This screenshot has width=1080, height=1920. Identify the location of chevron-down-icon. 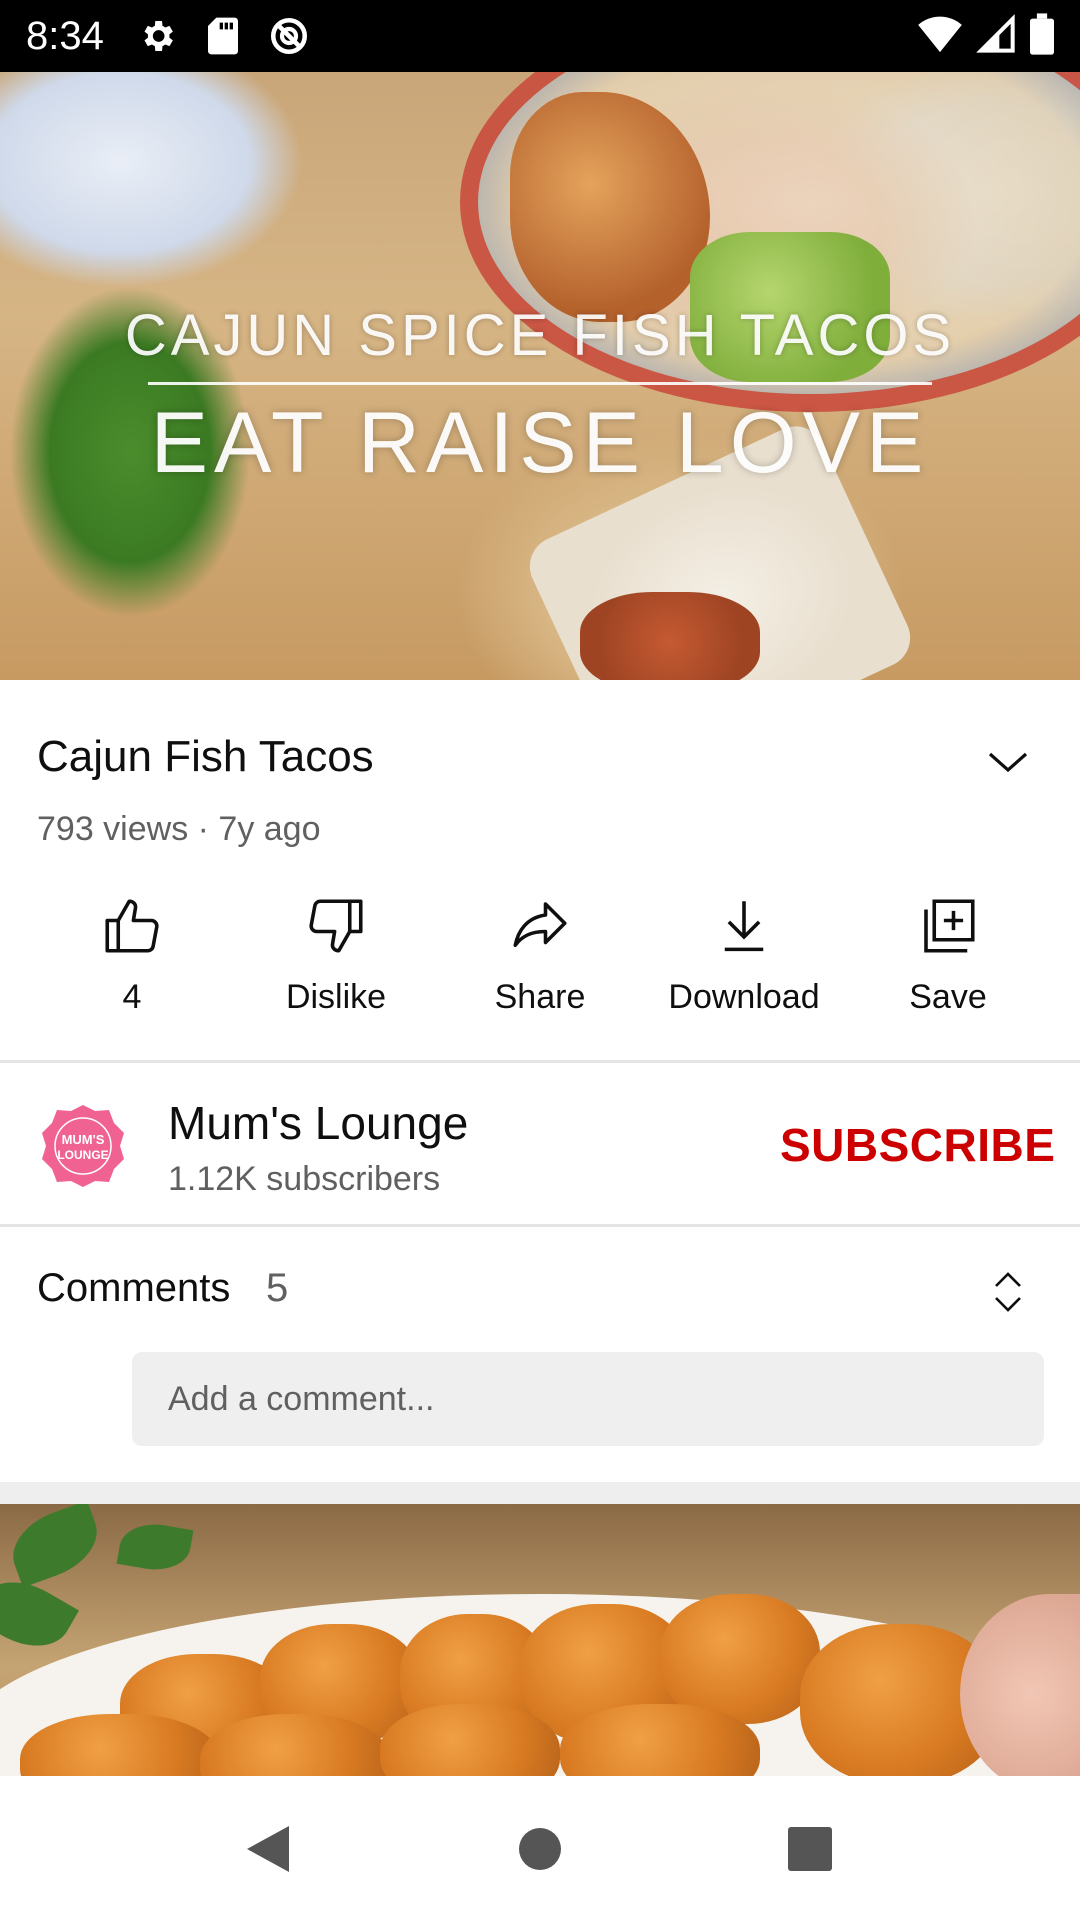
(1008, 762).